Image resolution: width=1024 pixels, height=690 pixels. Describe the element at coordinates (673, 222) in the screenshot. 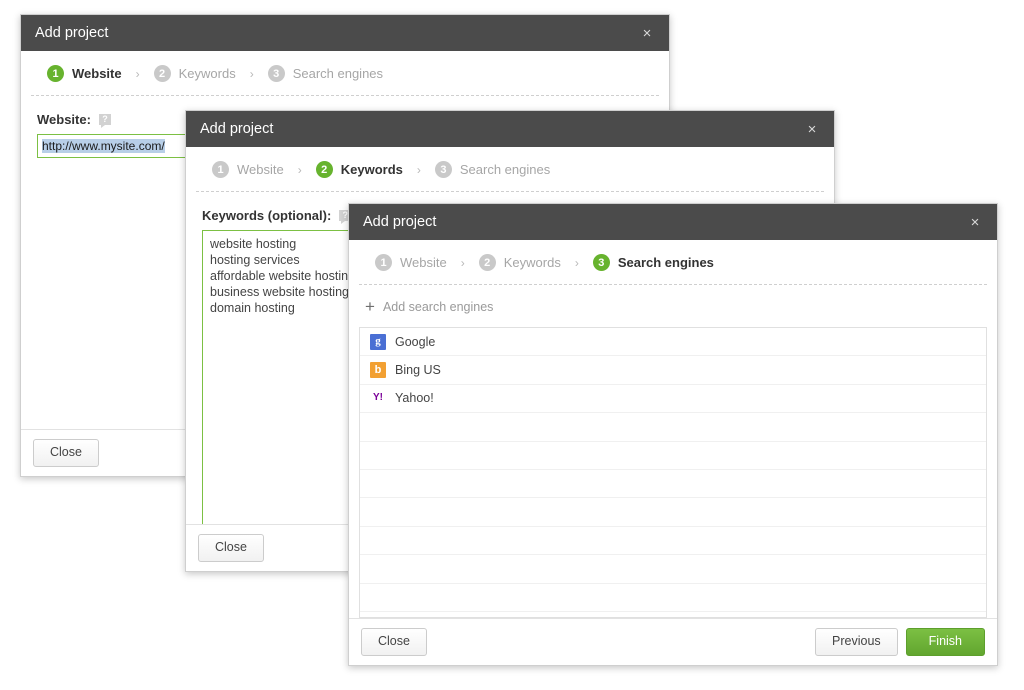

I see `dialog3-titlebar: Add project ×` at that location.